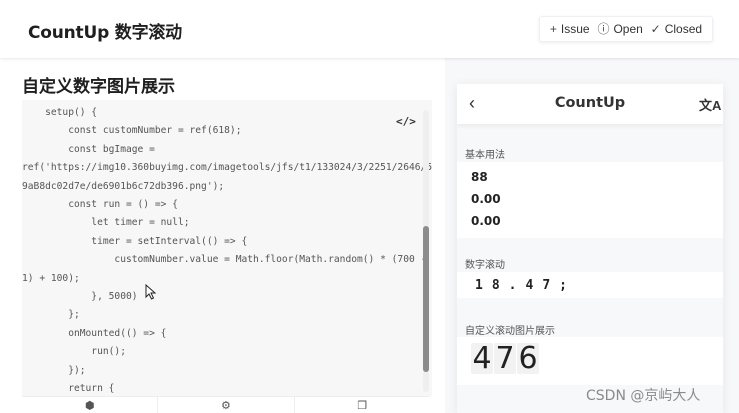 Image resolution: width=739 pixels, height=413 pixels. I want to click on copy-icon: ❐, so click(362, 405).